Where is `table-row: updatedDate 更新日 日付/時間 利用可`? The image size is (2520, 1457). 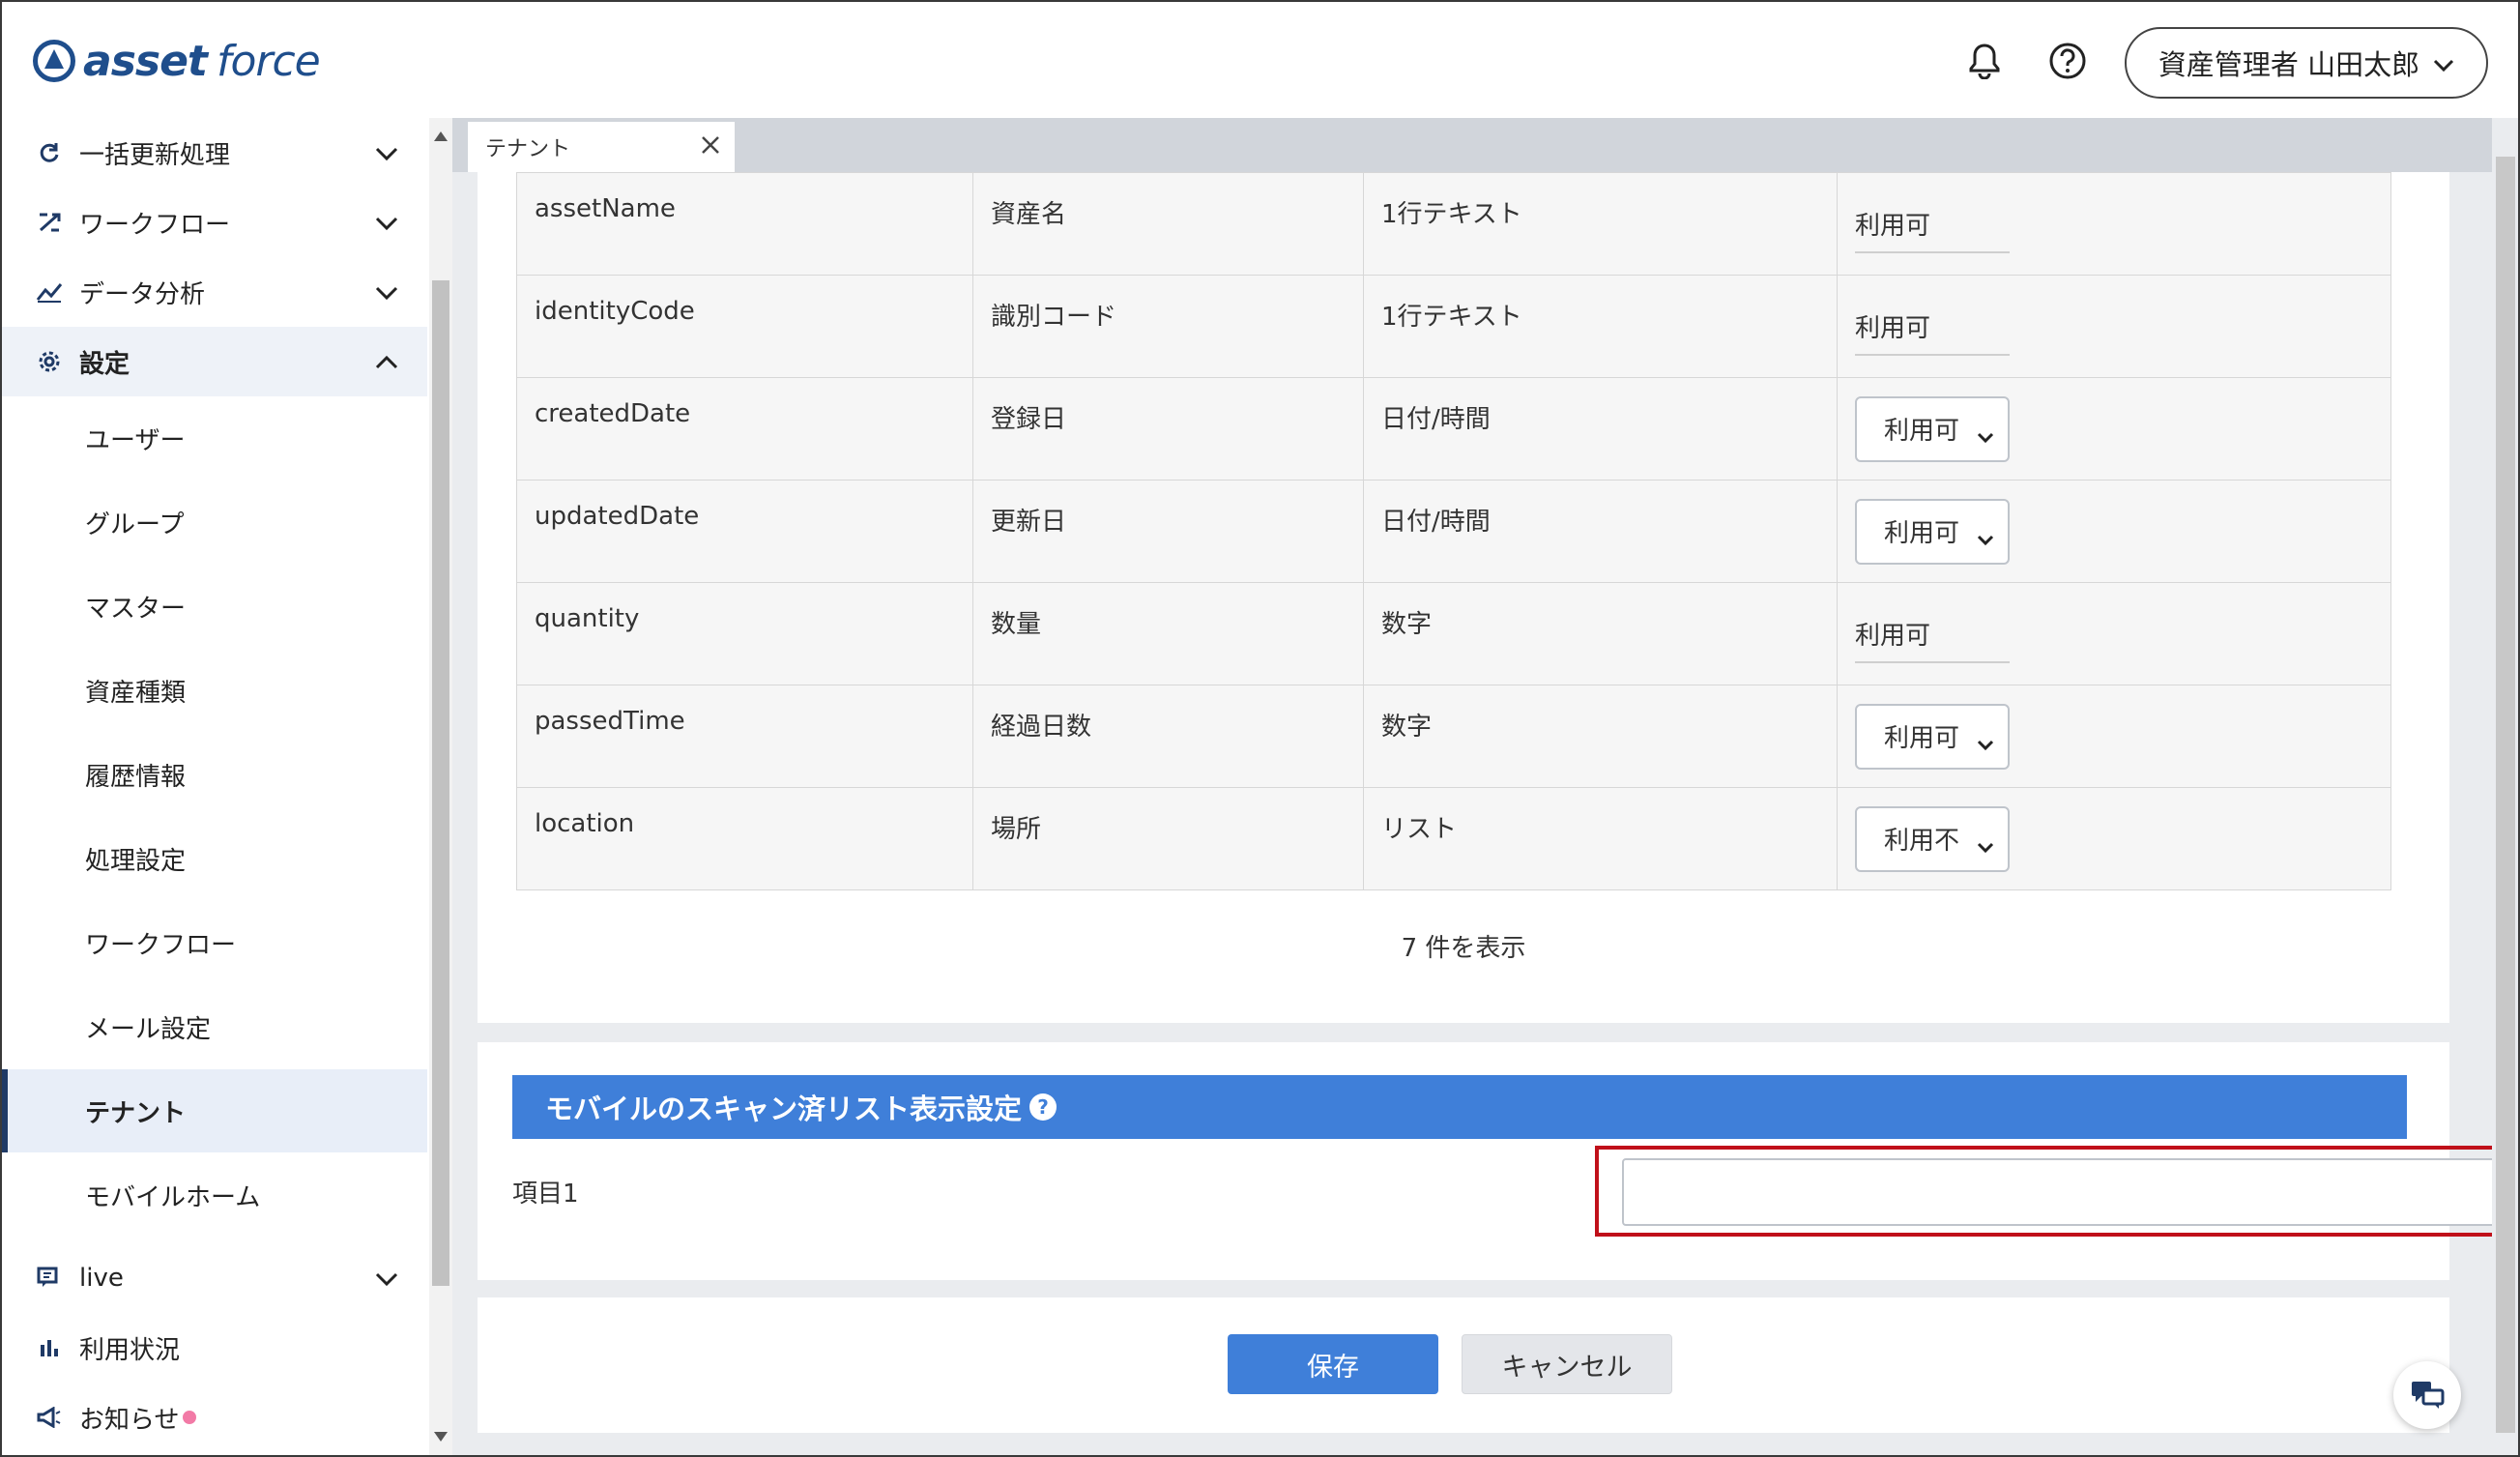
table-row: updatedDate 更新日 日付/時間 利用可 is located at coordinates (1454, 531).